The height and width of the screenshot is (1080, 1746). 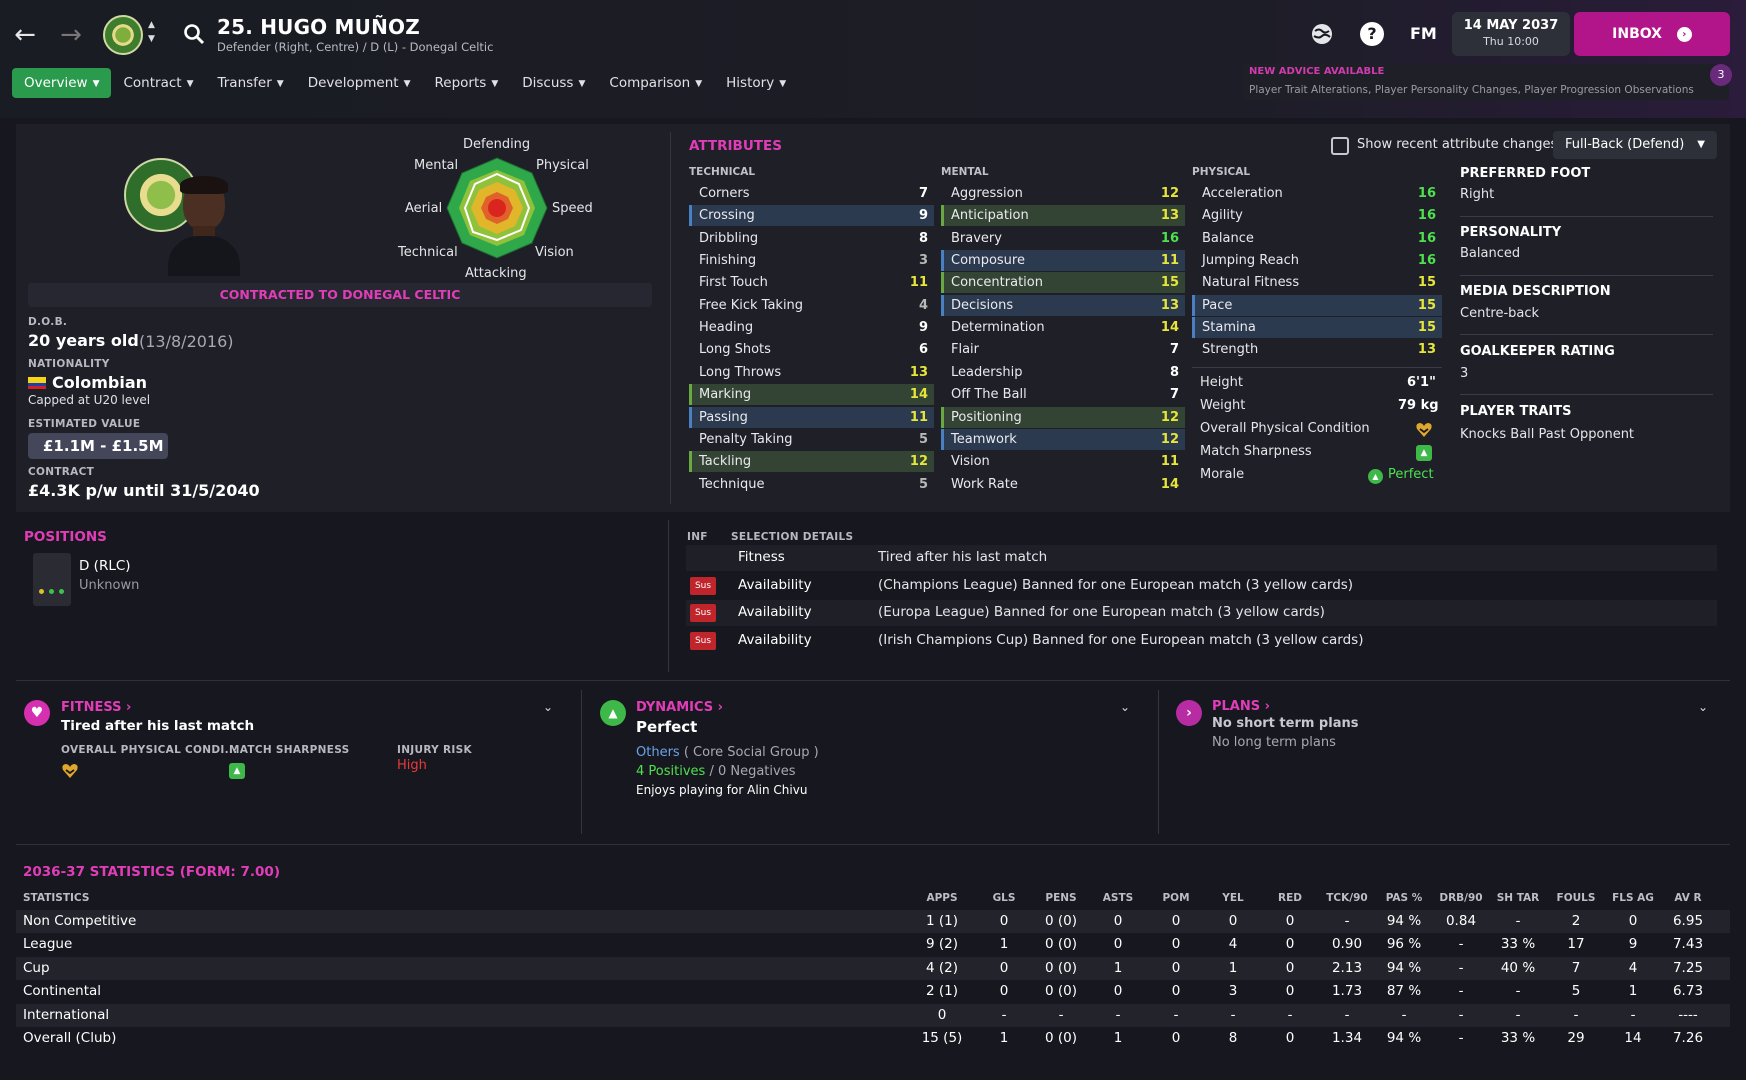 I want to click on attribute-row: Natural Fitness 15, so click(x=1317, y=282).